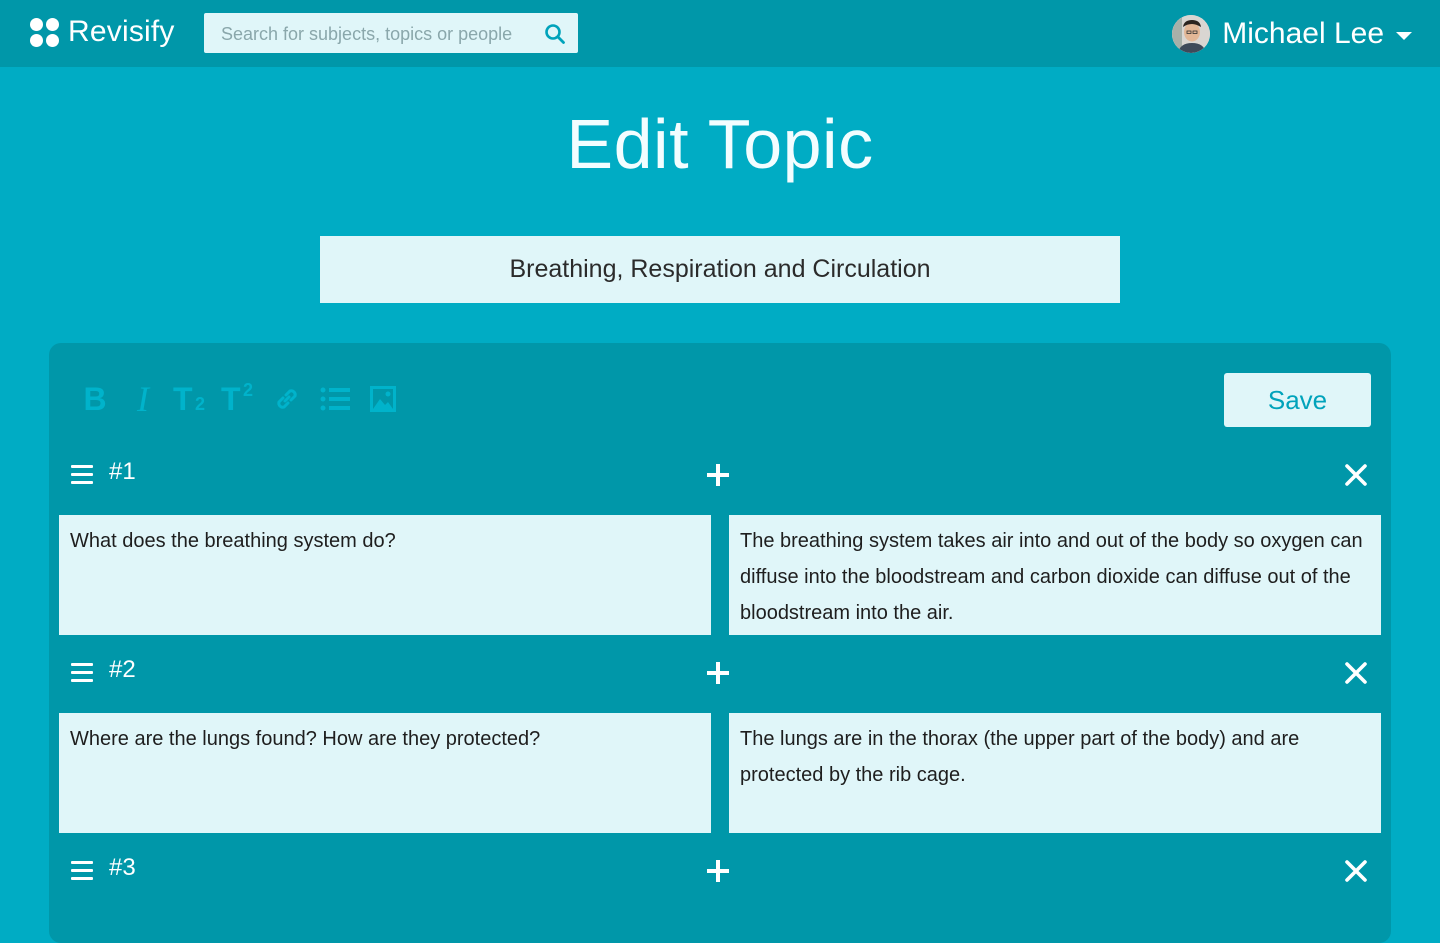 The height and width of the screenshot is (943, 1440). What do you see at coordinates (555, 34) in the screenshot?
I see `search-icon` at bounding box center [555, 34].